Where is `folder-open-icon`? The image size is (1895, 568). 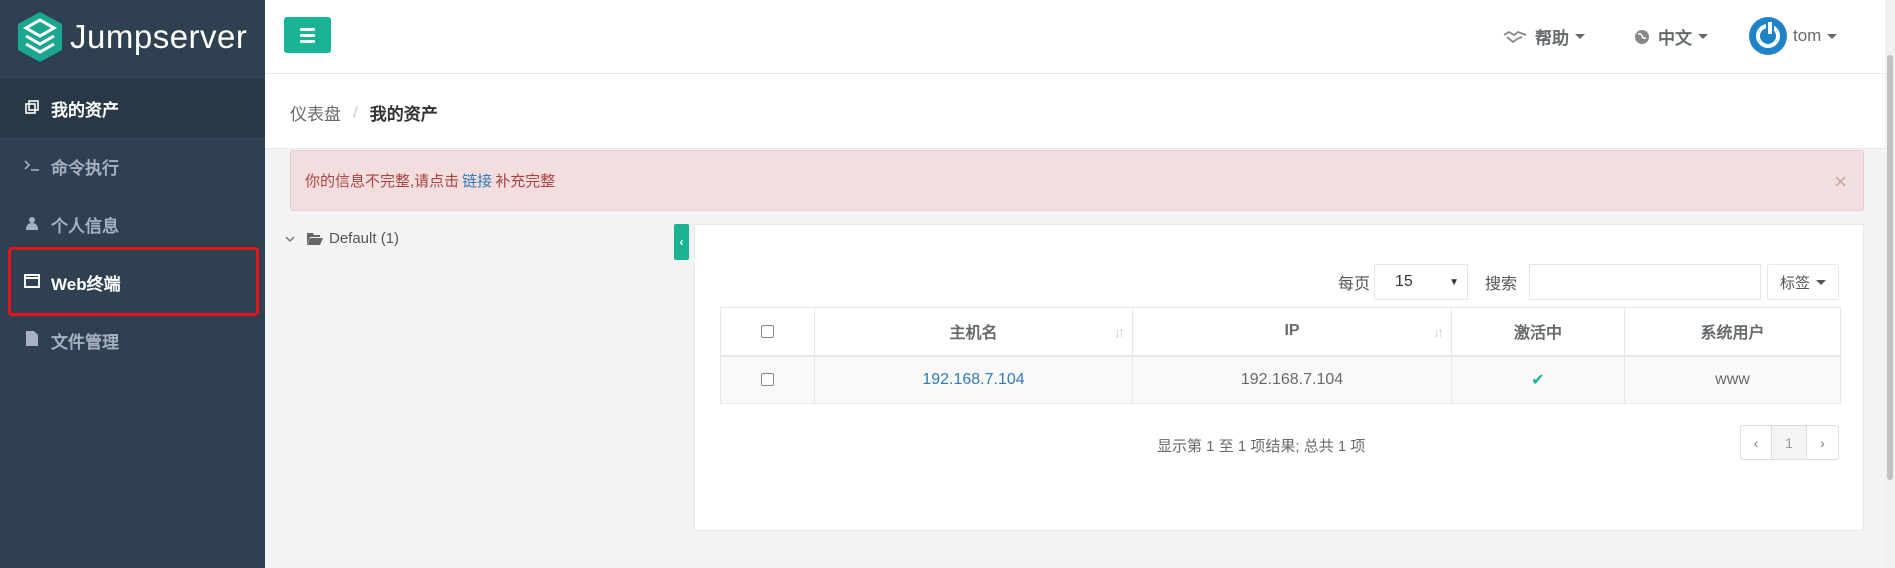 folder-open-icon is located at coordinates (315, 239).